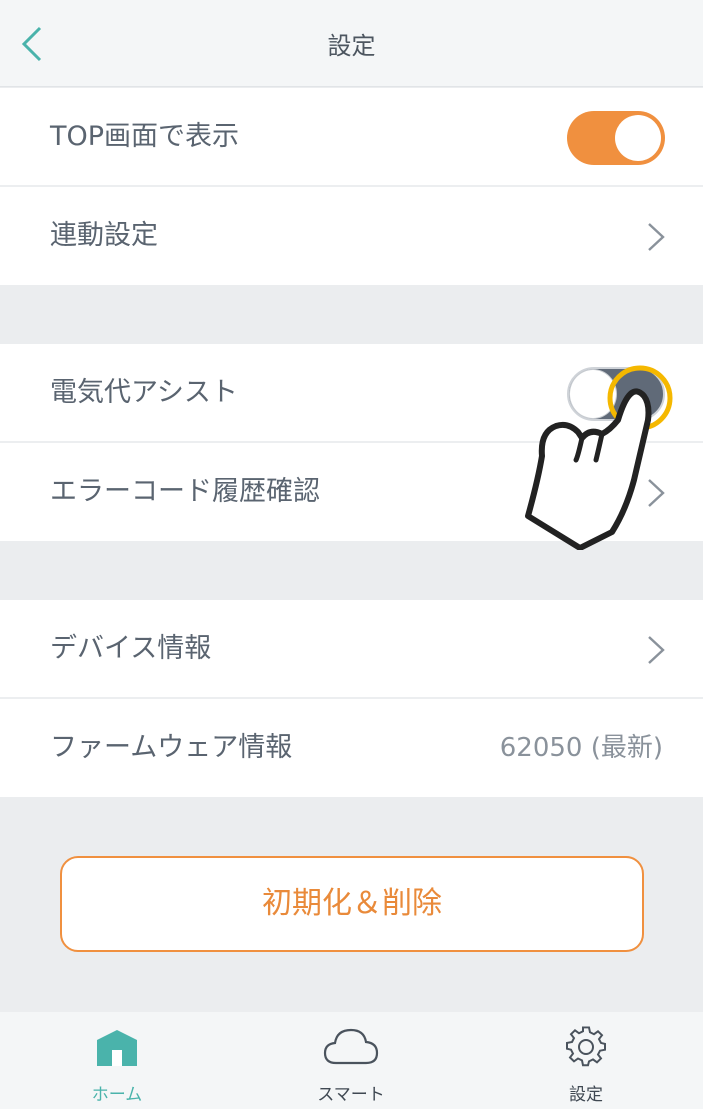 The height and width of the screenshot is (1109, 703). I want to click on firmware-label: ファームウェア情報, so click(171, 747).